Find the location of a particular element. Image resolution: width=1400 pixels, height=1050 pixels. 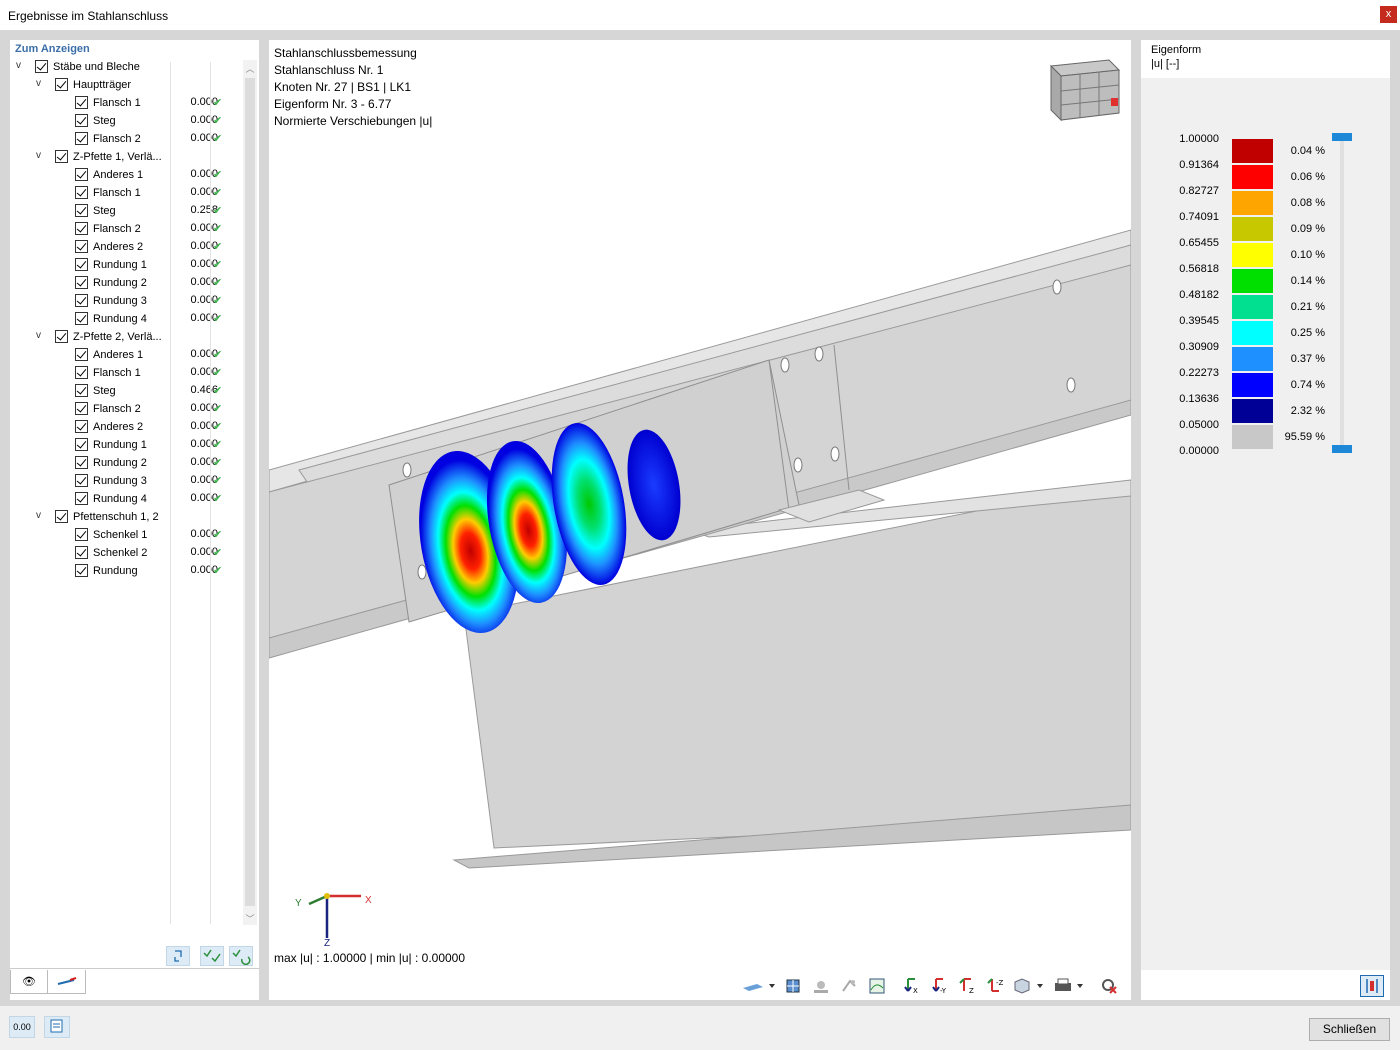

tree-label: Rundung 3 is located at coordinates (120, 301).